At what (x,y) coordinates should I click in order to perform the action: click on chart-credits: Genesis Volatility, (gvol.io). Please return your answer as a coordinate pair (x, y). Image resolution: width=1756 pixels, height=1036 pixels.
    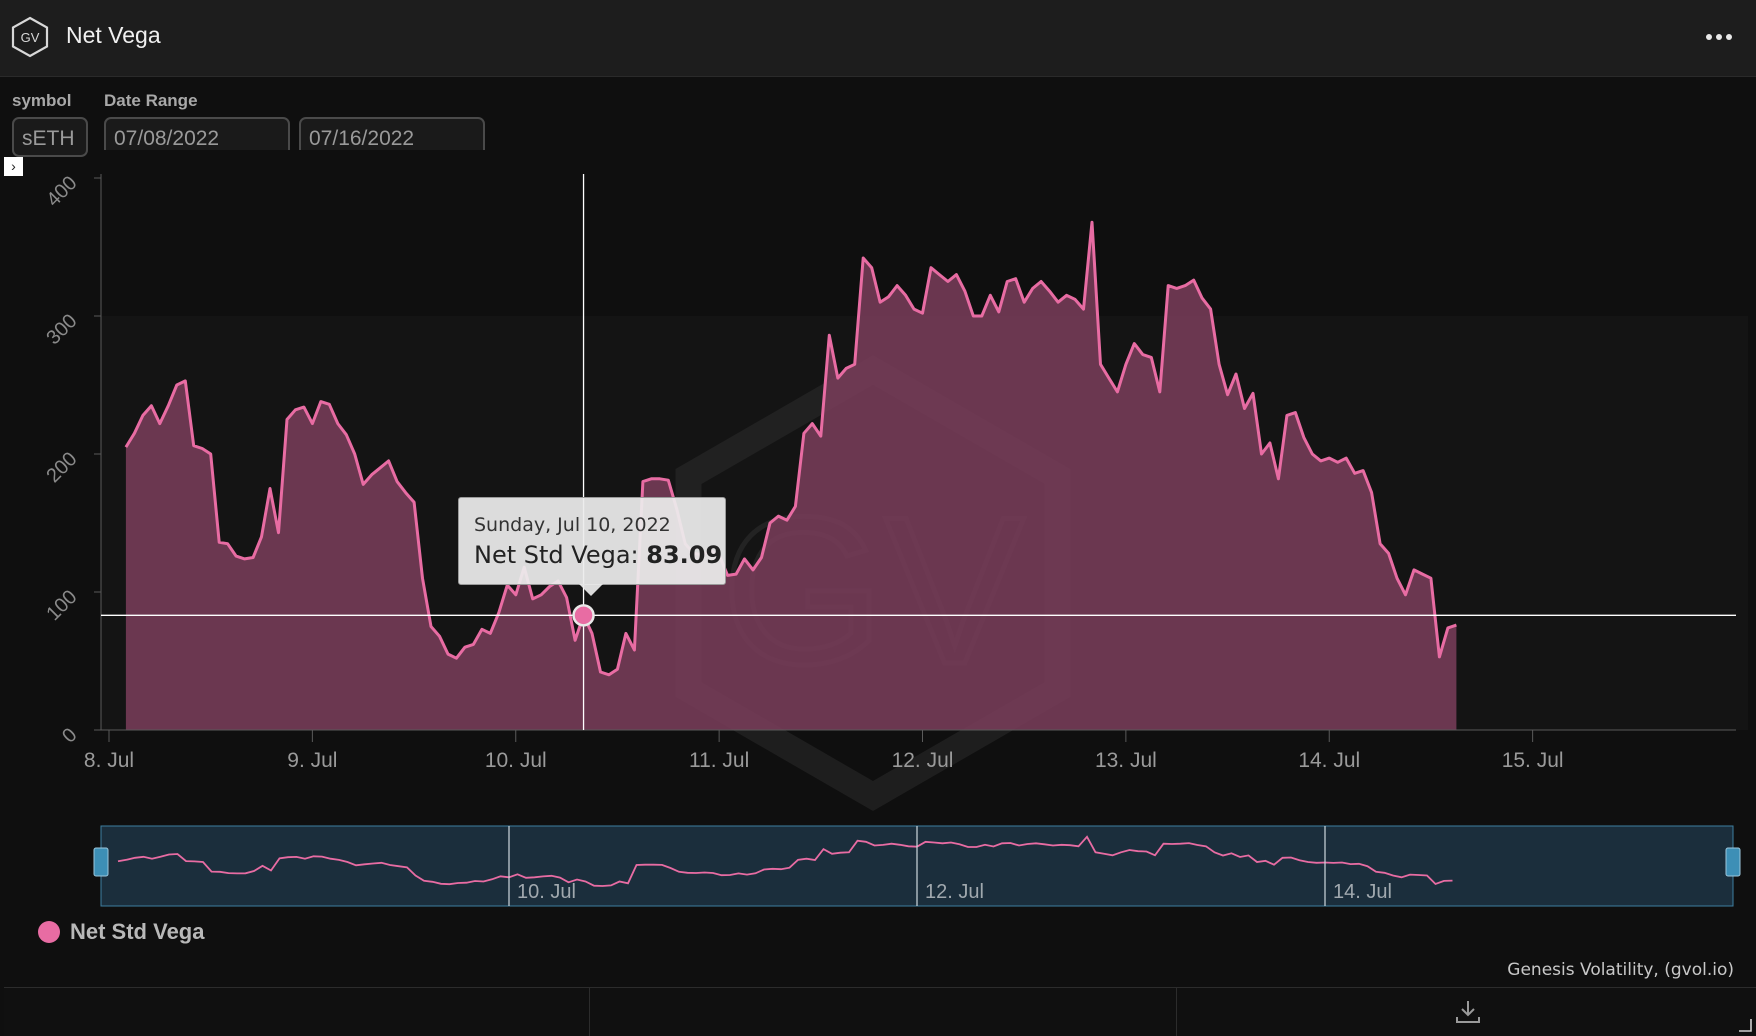
    Looking at the image, I should click on (1620, 970).